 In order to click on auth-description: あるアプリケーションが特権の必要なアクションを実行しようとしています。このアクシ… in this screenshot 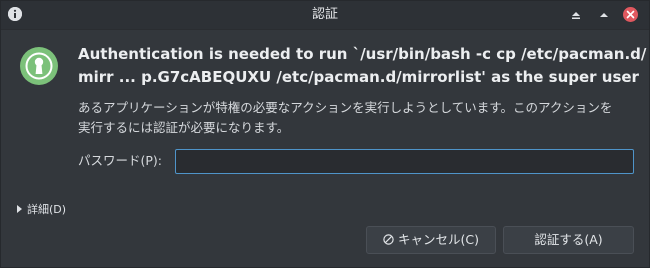, I will do `click(358, 118)`.